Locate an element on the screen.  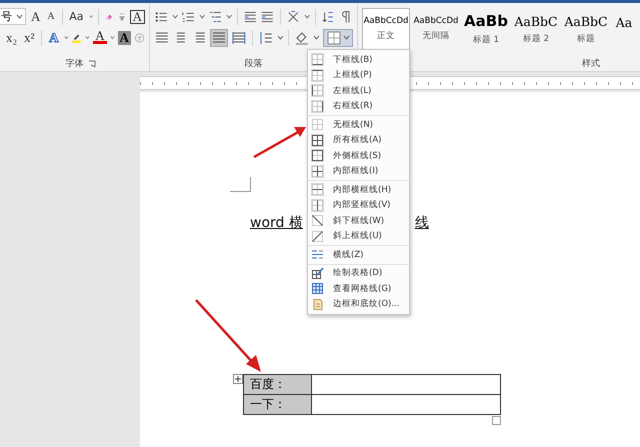
page-icon is located at coordinates (317, 304).